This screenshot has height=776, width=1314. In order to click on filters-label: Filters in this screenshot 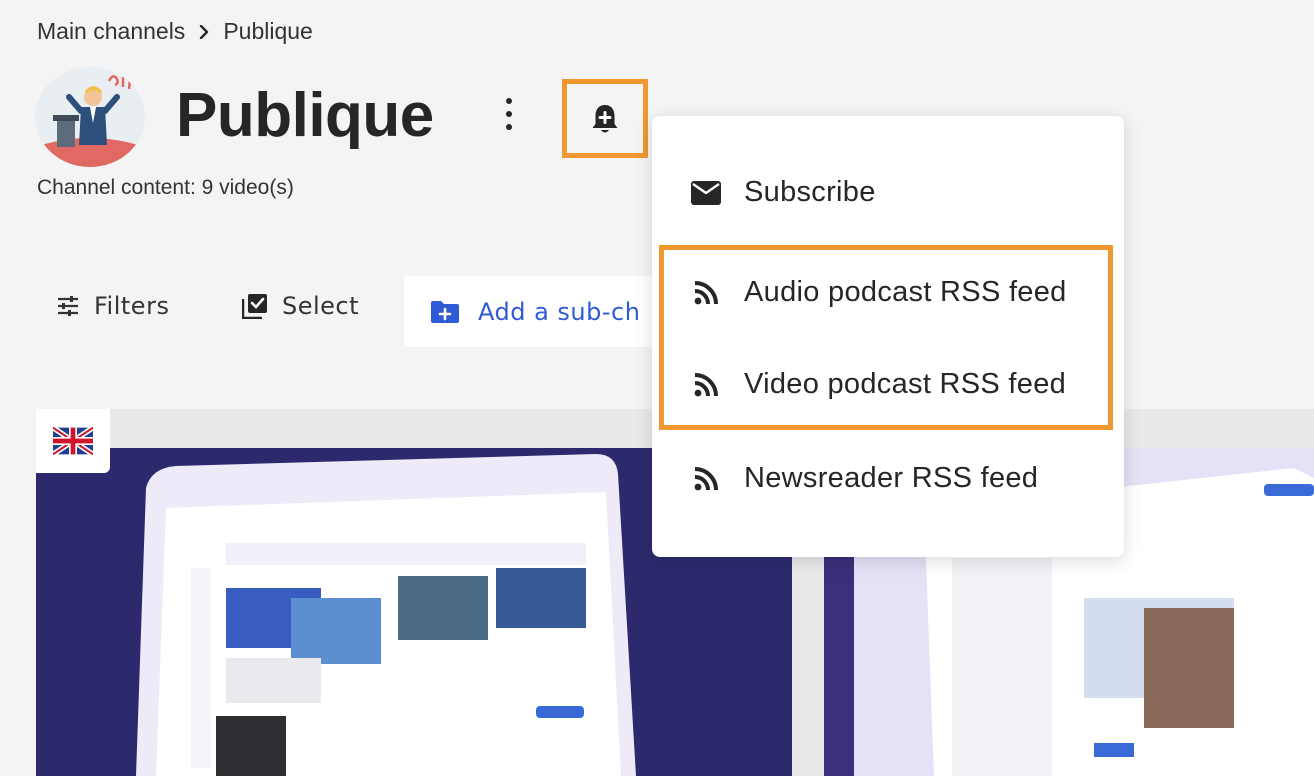, I will do `click(132, 306)`.